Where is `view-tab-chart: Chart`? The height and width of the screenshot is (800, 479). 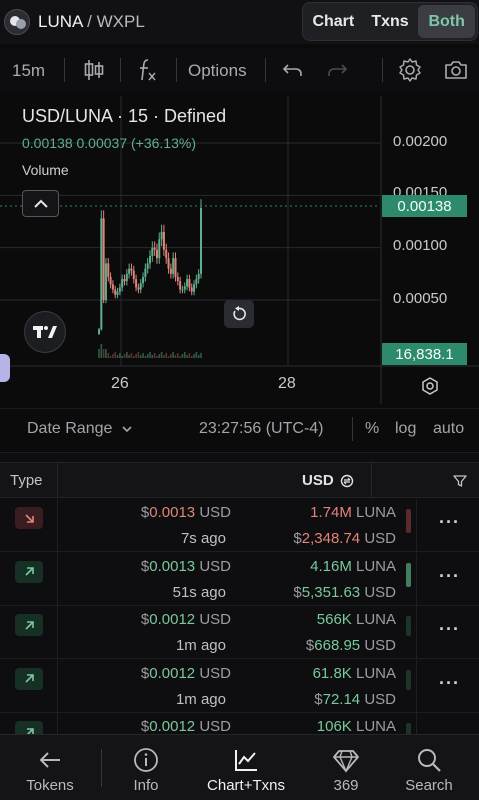
view-tab-chart: Chart is located at coordinates (333, 21).